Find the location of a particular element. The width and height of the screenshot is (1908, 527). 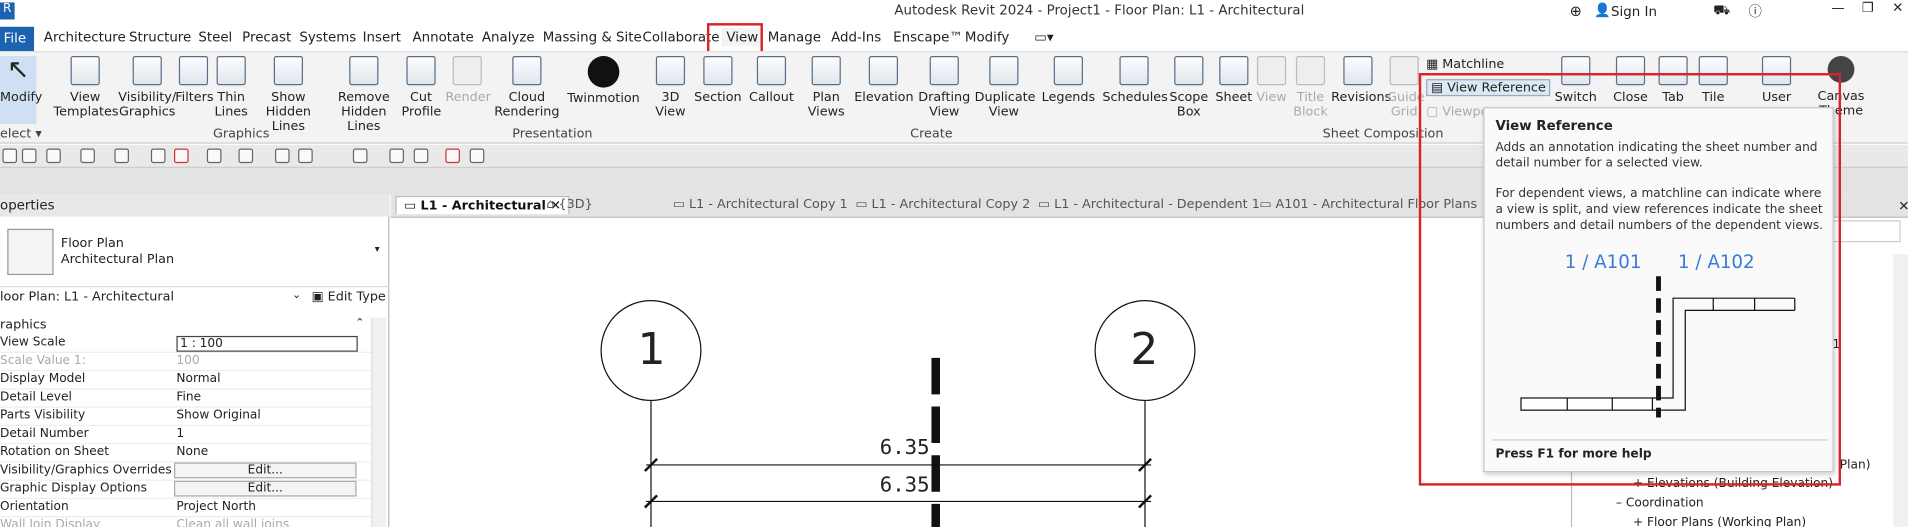

tab-steel: Steel is located at coordinates (215, 37).